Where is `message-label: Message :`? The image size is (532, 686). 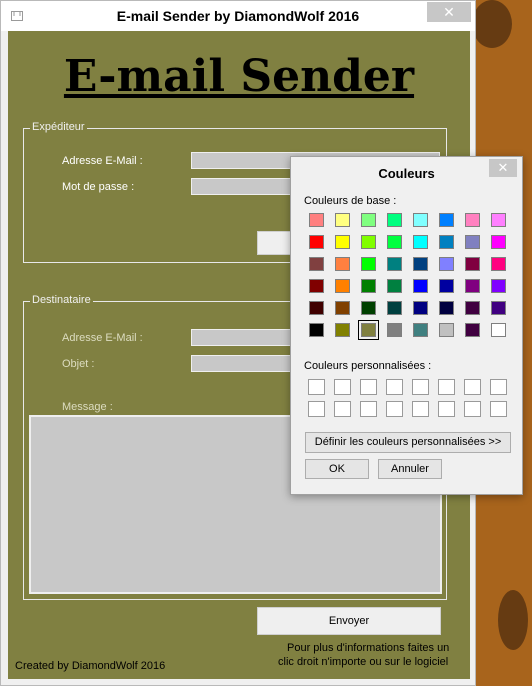
message-label: Message : is located at coordinates (87, 407).